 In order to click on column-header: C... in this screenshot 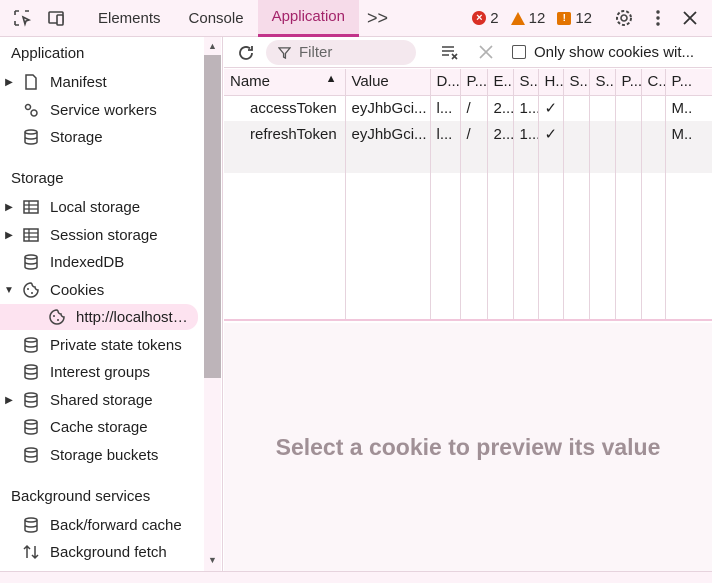, I will do `click(653, 82)`.